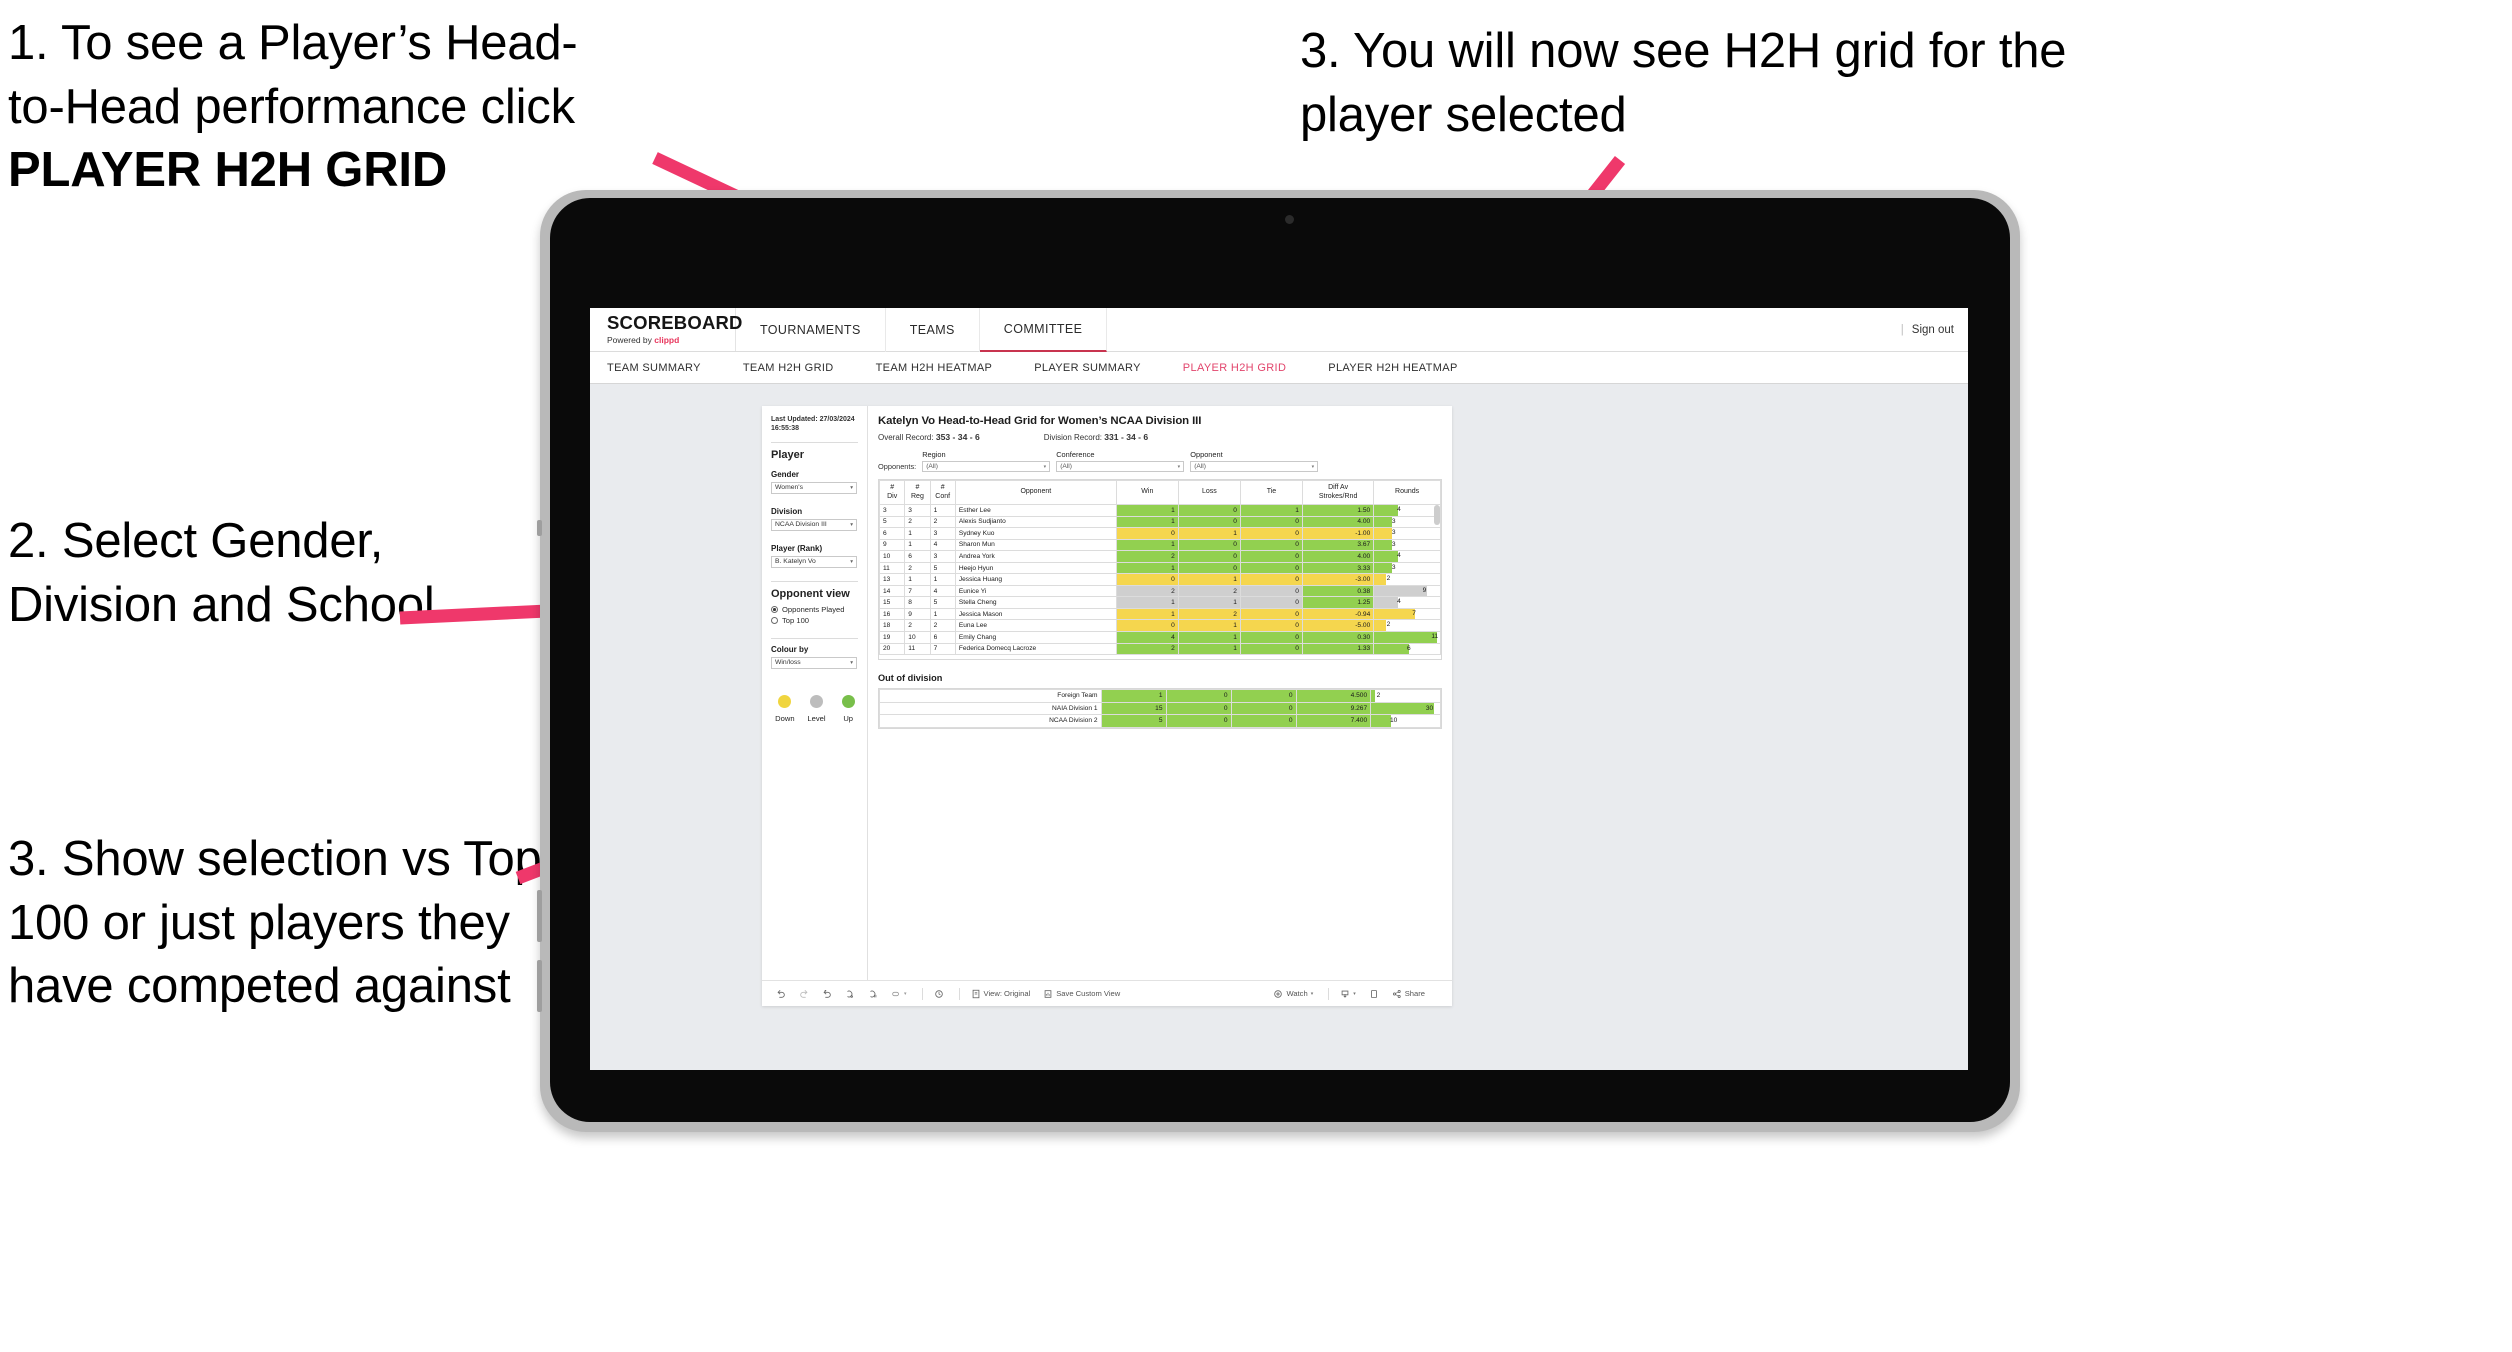  Describe the element at coordinates (1160, 625) in the screenshot. I see `table-row: 18 2 2 Euna Lee 0 1 0 -5.00 2` at that location.